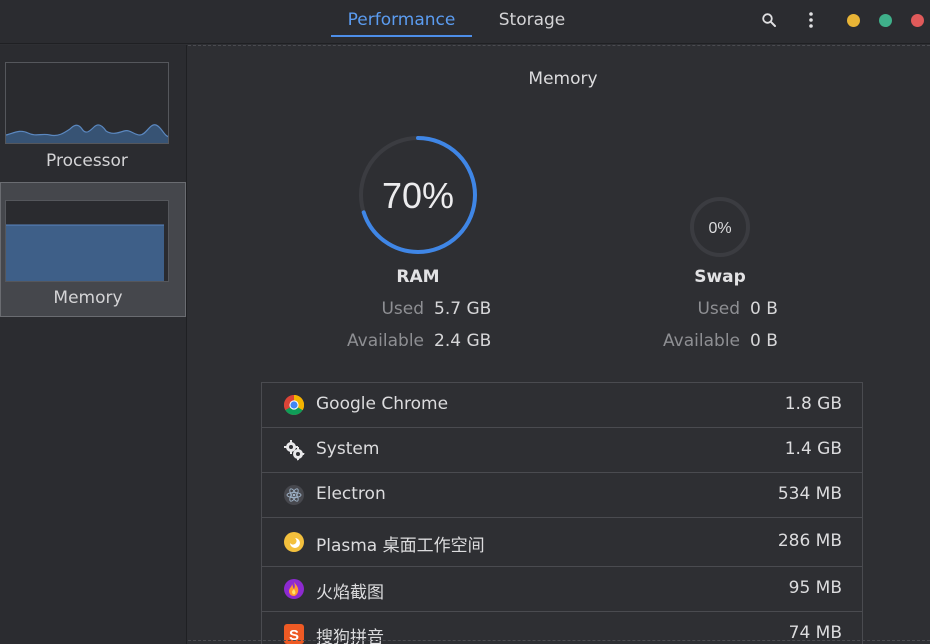  I want to click on process-memory: 534 MB, so click(809, 494).